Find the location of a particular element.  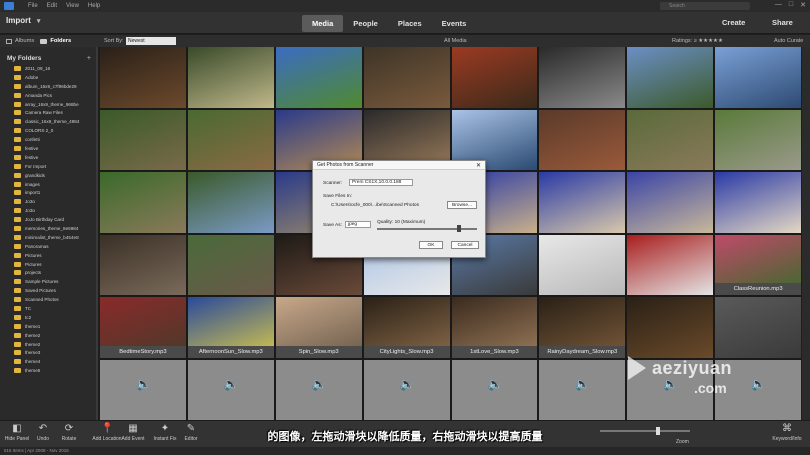

auto-curate-checkbox: Auto Curate is located at coordinates (788, 41).